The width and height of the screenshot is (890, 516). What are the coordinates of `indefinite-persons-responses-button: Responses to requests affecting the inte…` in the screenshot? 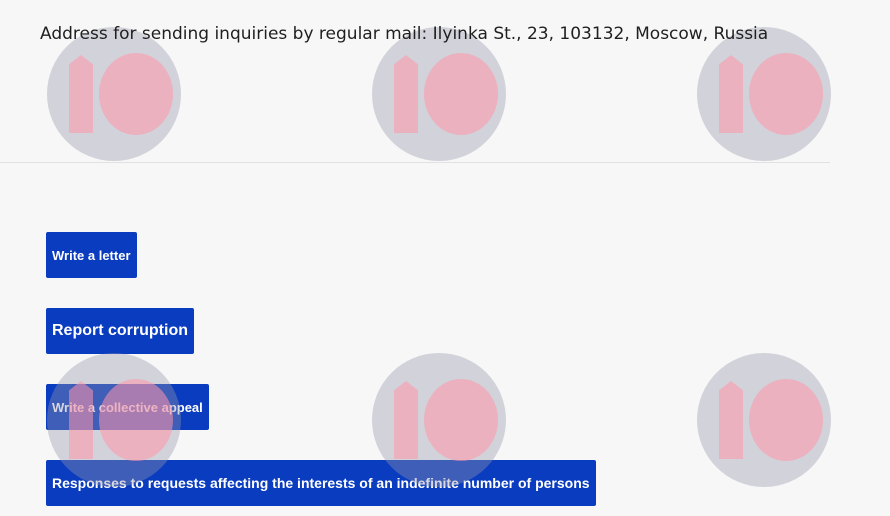 It's located at (321, 483).